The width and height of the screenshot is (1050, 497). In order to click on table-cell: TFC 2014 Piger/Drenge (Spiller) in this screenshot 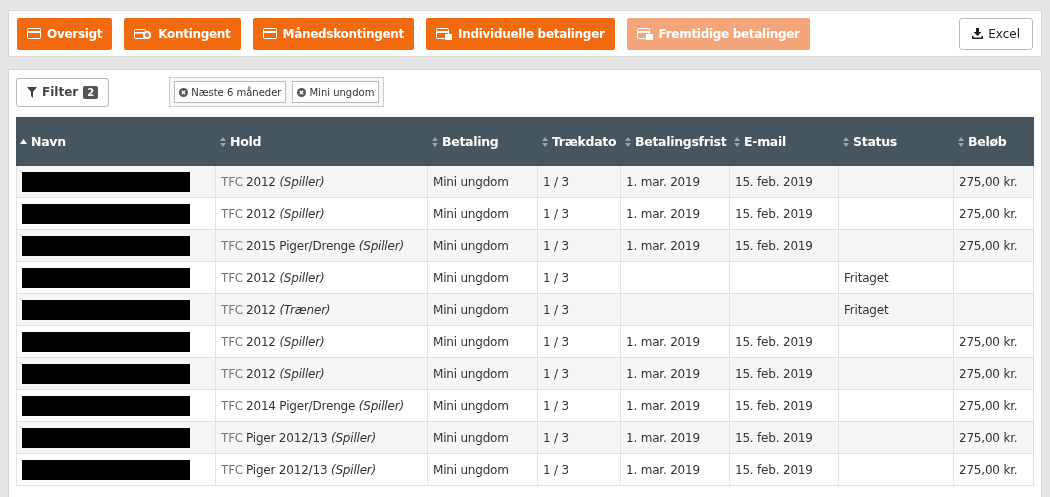, I will do `click(322, 406)`.